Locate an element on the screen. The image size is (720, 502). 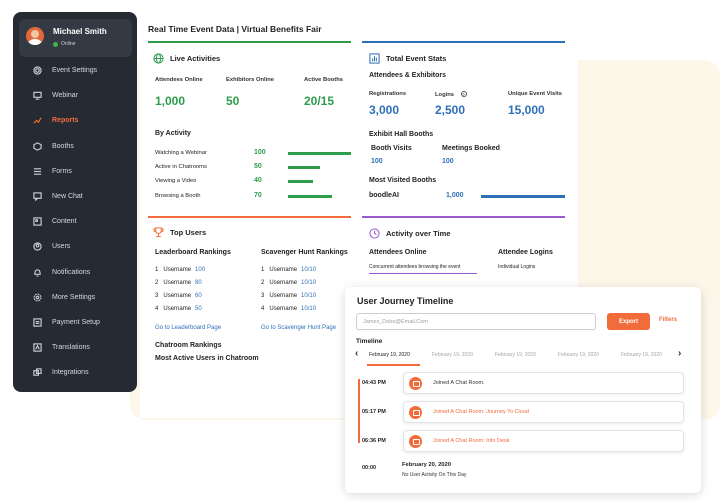
scavenger-title: Scavenger Hunt Rankings is located at coordinates (304, 252).